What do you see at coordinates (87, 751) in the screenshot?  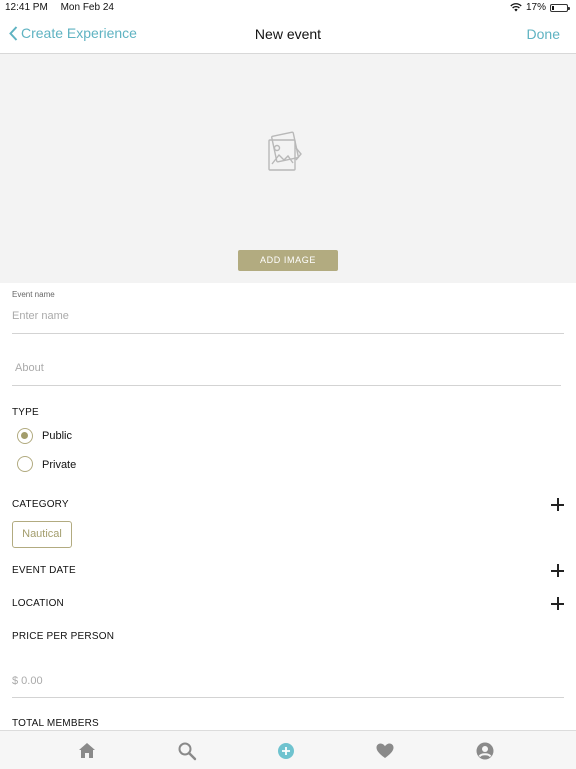 I see `home-icon` at bounding box center [87, 751].